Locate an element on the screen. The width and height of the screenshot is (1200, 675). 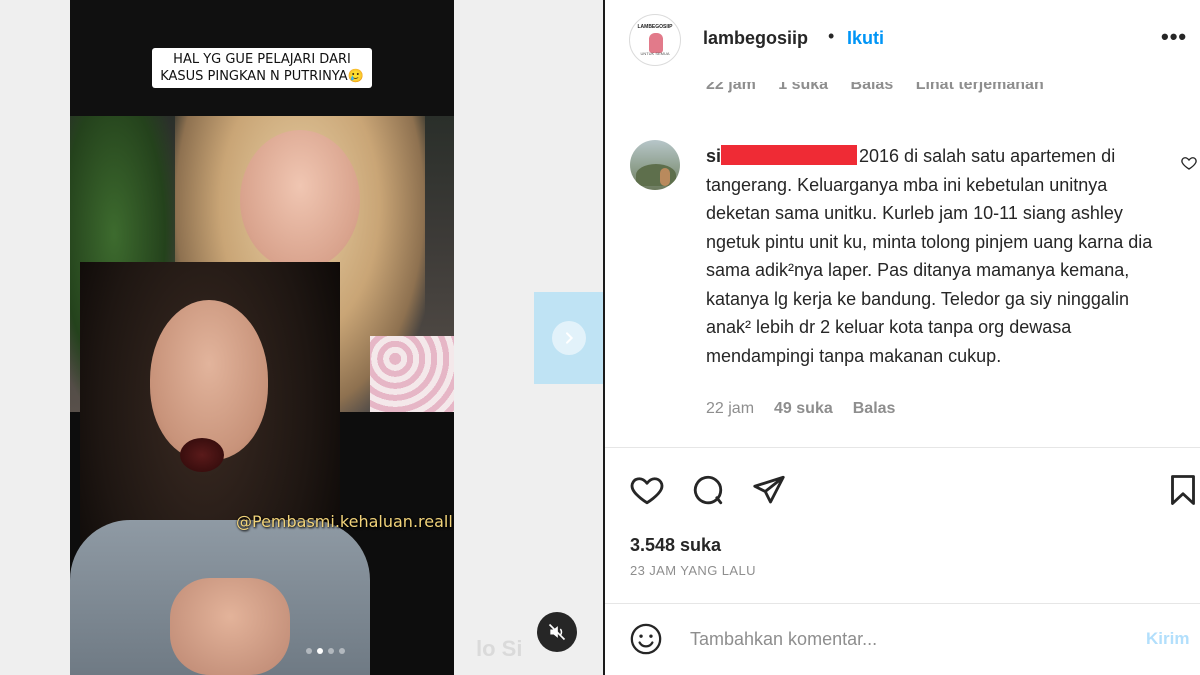
commenter-avatar is located at coordinates (655, 165).